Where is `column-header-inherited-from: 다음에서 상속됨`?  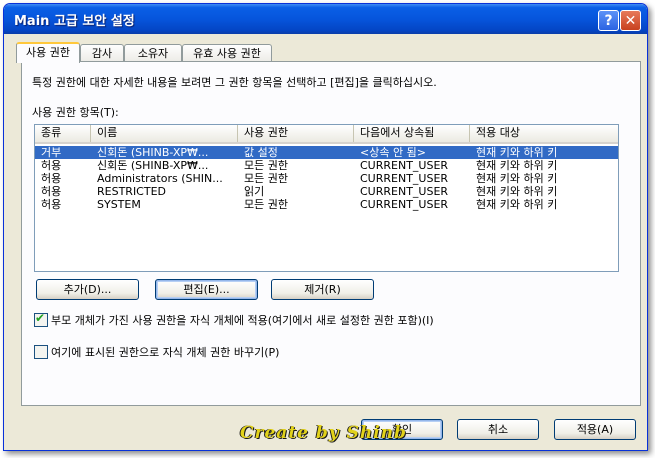
column-header-inherited-from: 다음에서 상속됨 is located at coordinates (412, 133).